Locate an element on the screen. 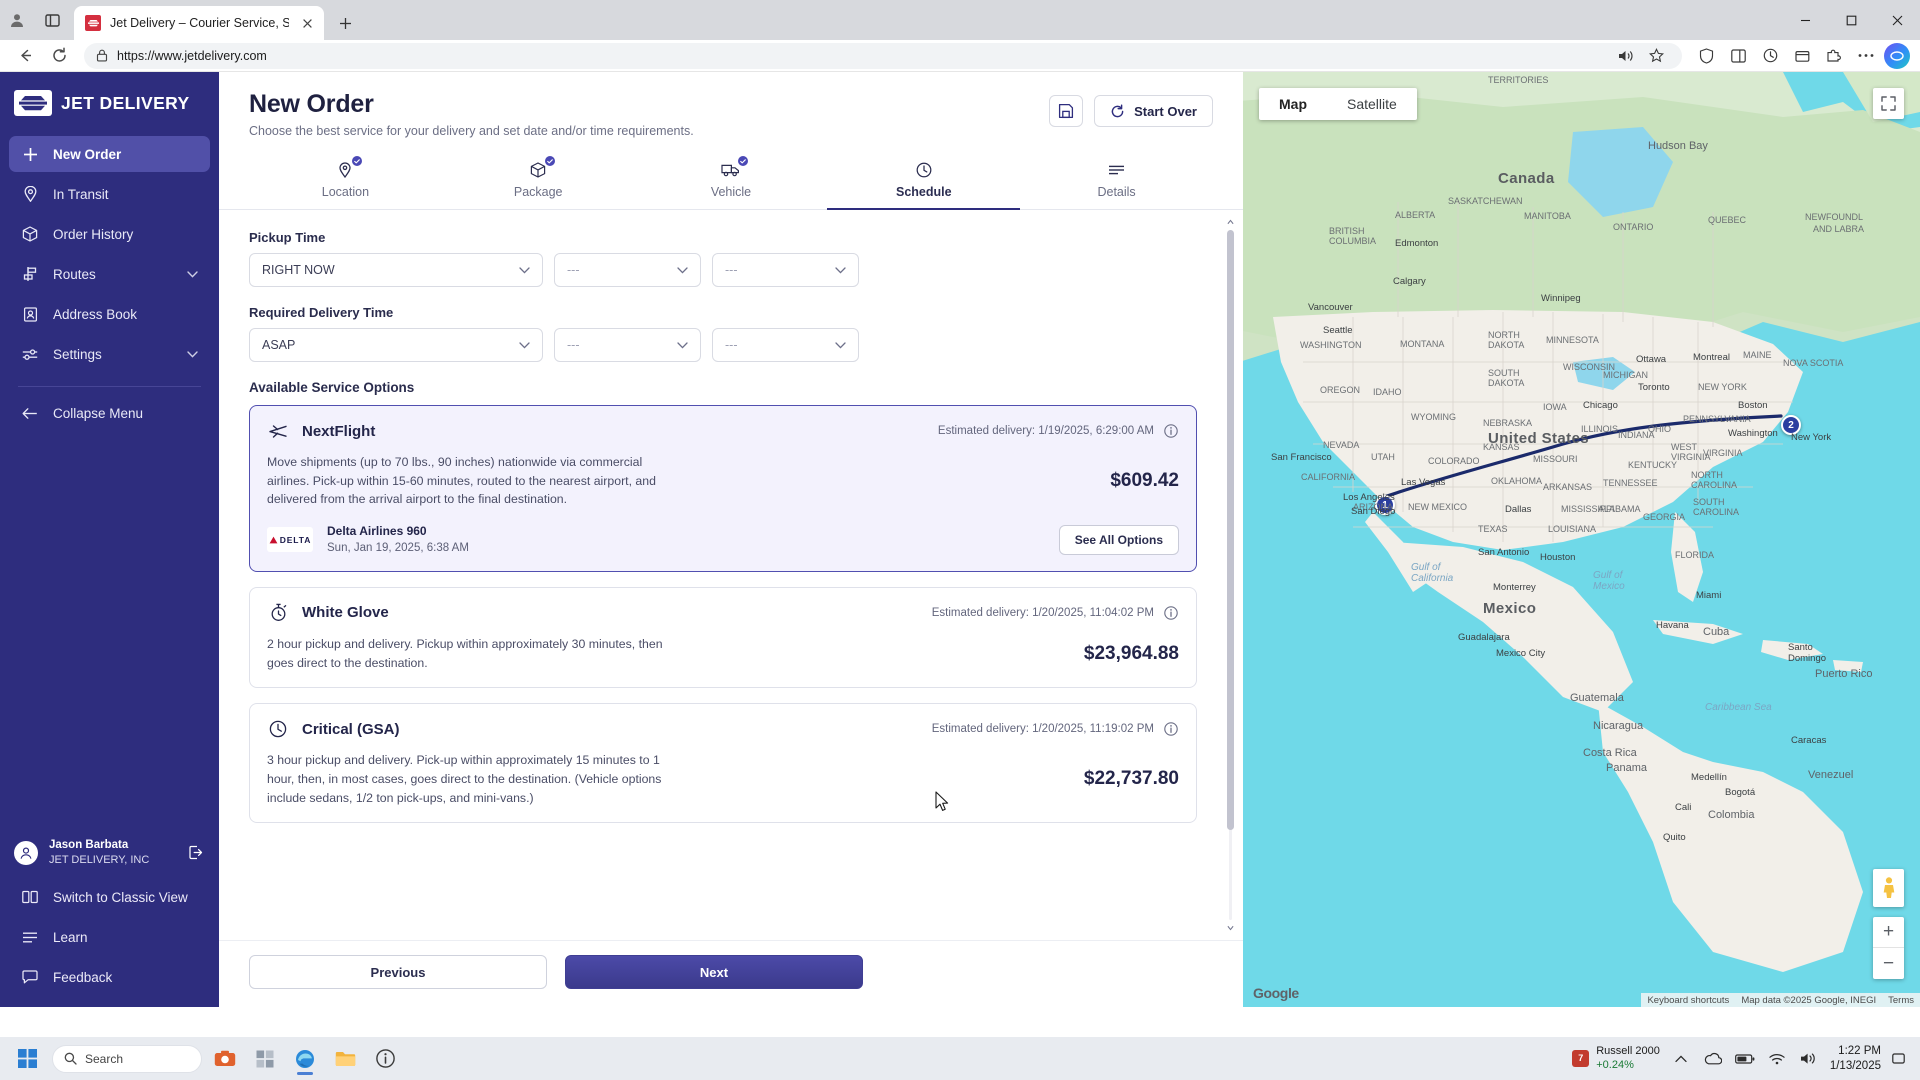 This screenshot has width=1920, height=1080. form-scrollbar is located at coordinates (1230, 575).